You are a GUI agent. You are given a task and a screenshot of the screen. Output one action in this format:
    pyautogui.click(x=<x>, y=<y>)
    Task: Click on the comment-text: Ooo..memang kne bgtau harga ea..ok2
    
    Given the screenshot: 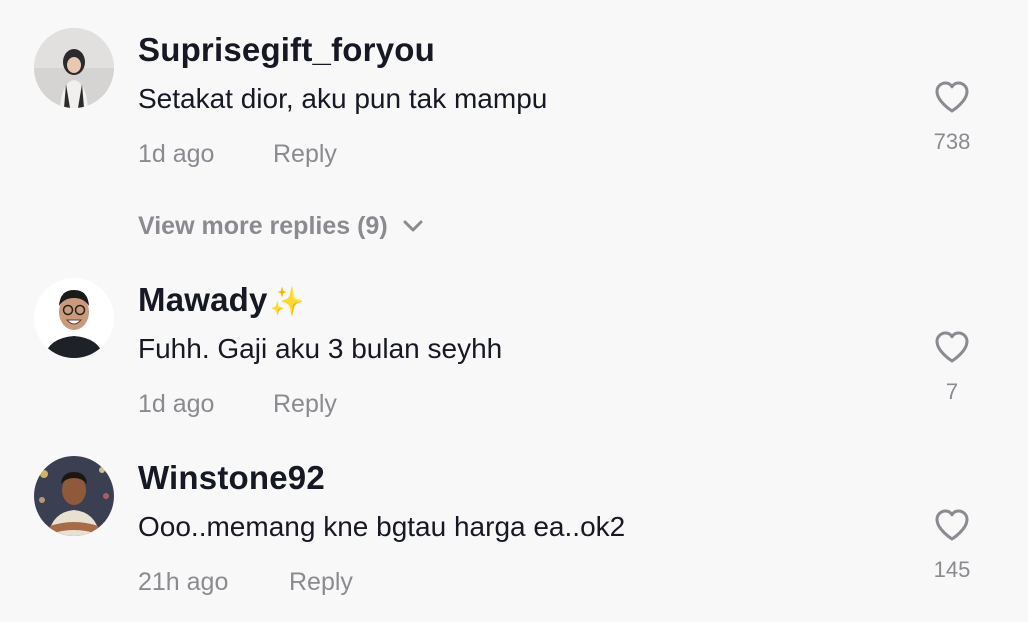 What is the action you would take?
    pyautogui.click(x=382, y=526)
    